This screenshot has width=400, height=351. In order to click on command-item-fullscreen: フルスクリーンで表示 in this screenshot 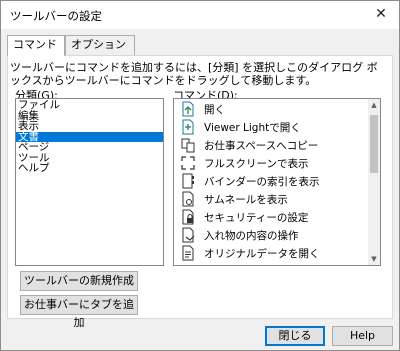, I will do `click(273, 163)`.